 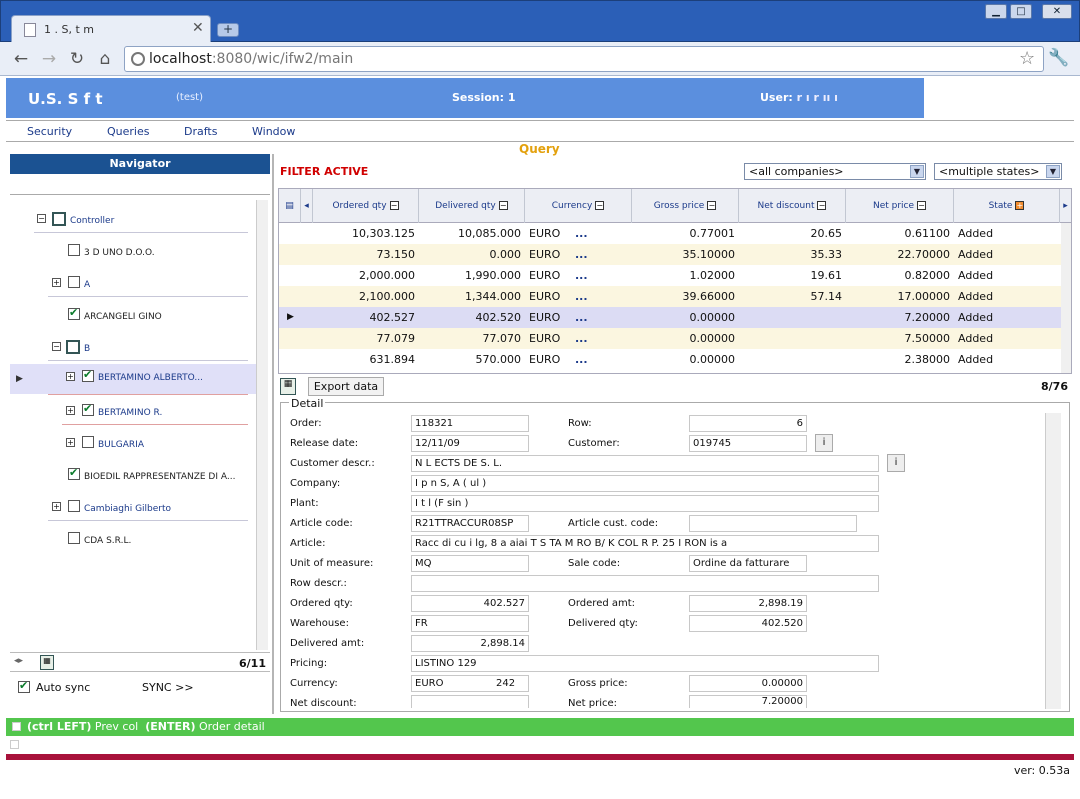 I want to click on left-right-arrows-icon: ◂▸, so click(x=18, y=661).